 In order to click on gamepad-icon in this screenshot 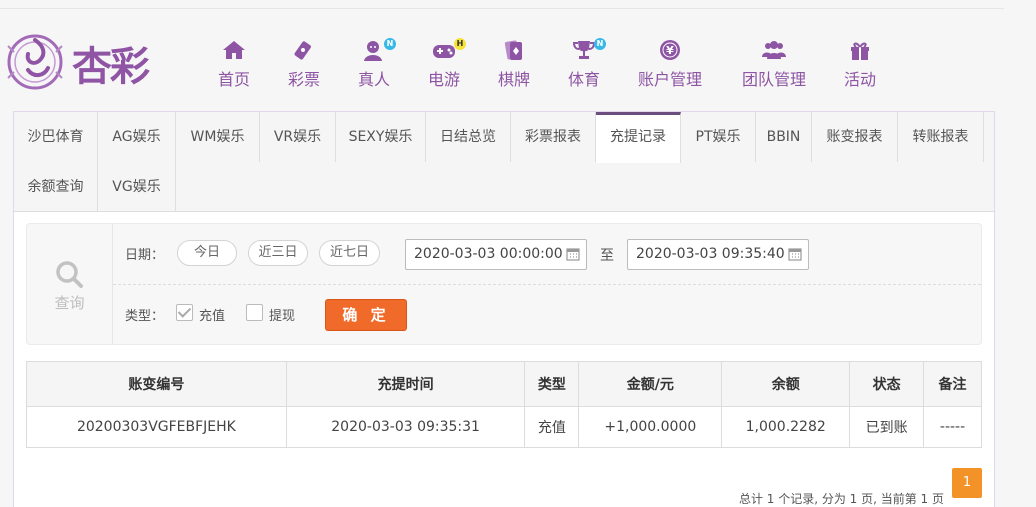, I will do `click(444, 51)`.